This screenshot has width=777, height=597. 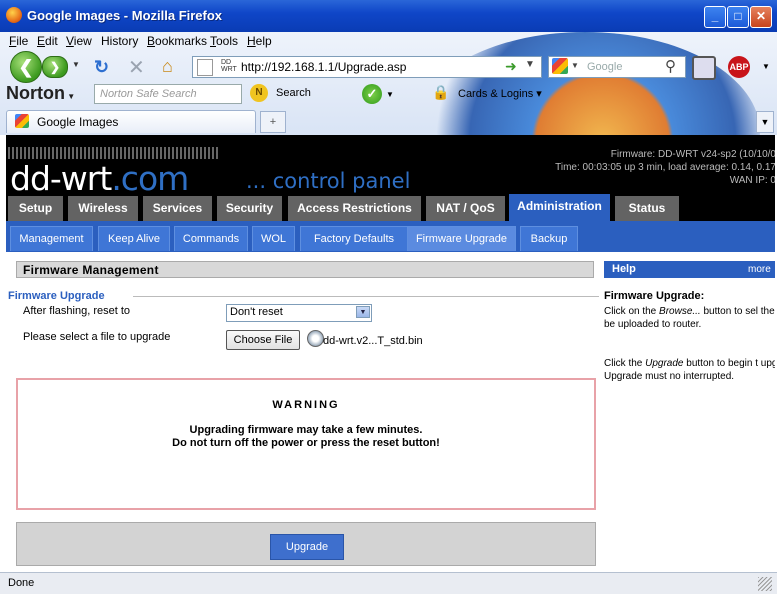 I want to click on forward-button: ❯, so click(x=55, y=67).